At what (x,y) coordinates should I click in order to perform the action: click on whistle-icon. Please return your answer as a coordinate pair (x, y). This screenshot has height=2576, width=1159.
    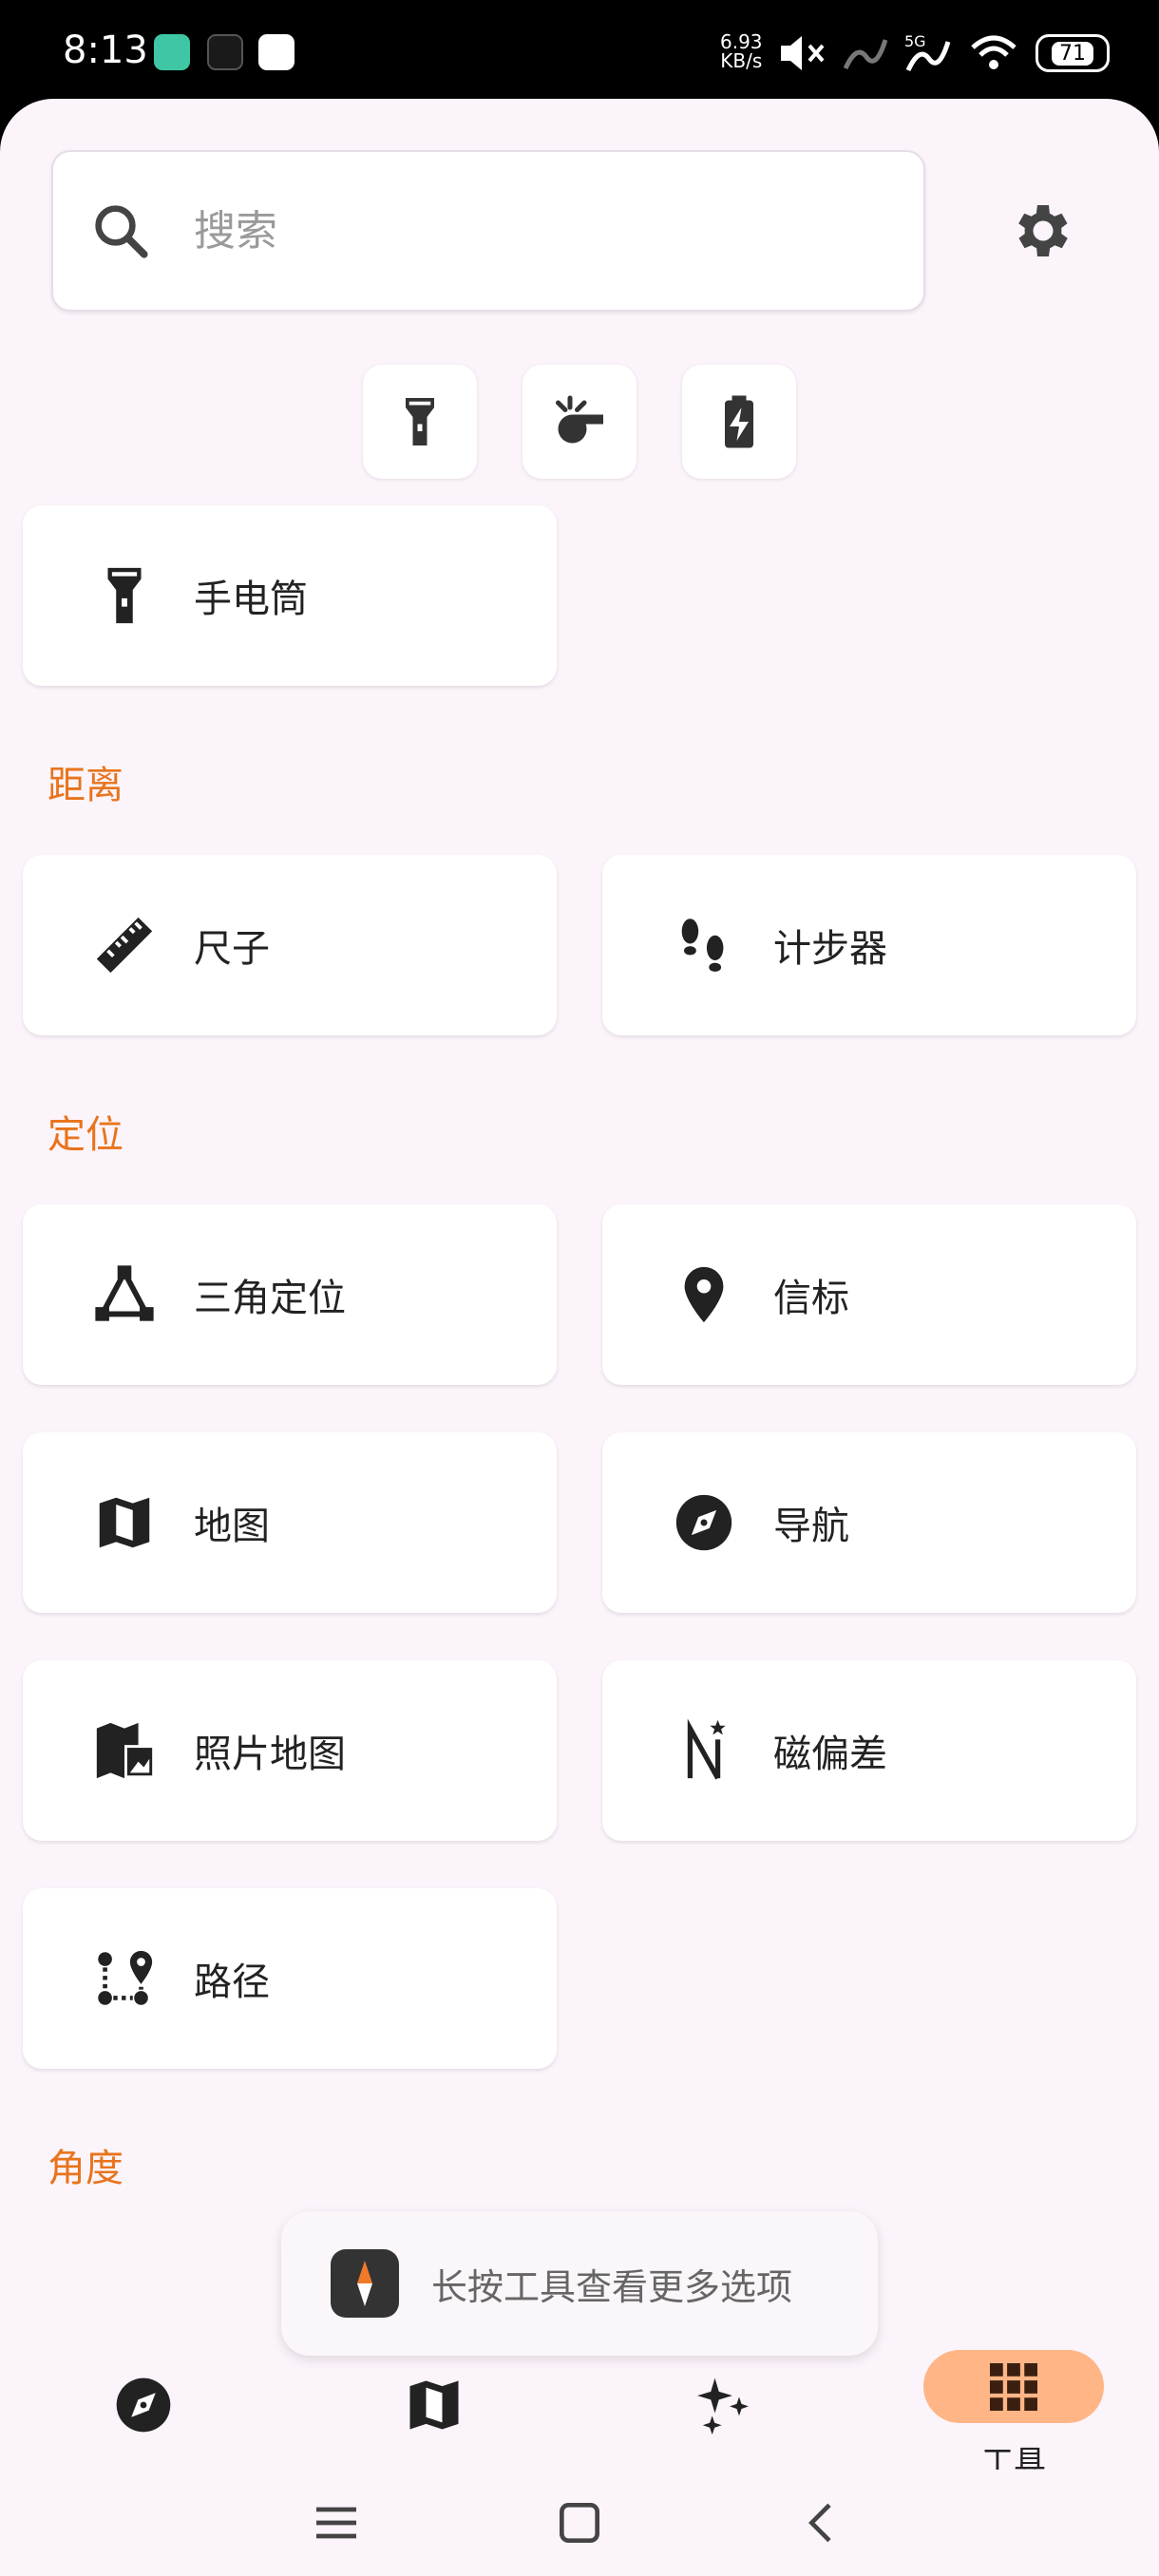
    Looking at the image, I should click on (579, 419).